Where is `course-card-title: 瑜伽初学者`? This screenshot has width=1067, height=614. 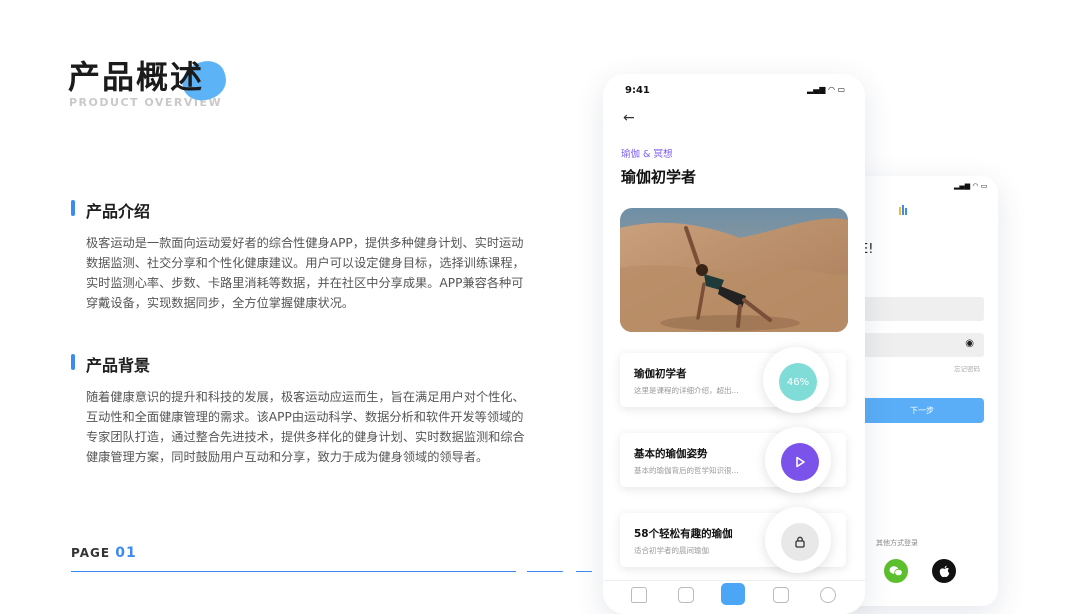
course-card-title: 瑜伽初学者 is located at coordinates (660, 374).